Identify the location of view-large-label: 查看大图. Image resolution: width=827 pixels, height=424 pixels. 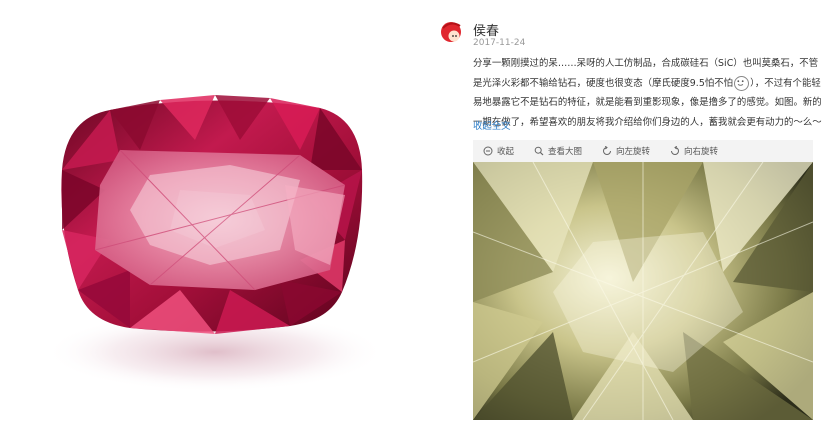
(565, 152).